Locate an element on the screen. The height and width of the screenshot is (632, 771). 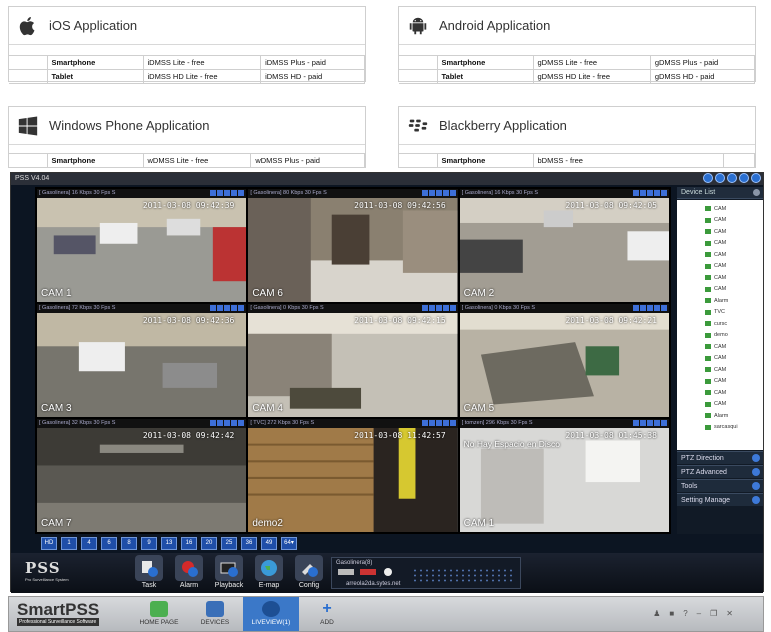
layout-button: 16 is located at coordinates (189, 543).